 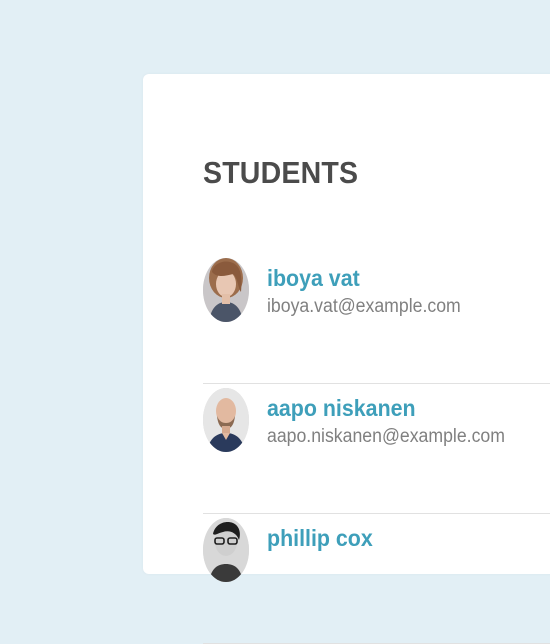 I want to click on list-item: aapo niskanen aapo.niskanen@example.com, so click(x=376, y=449).